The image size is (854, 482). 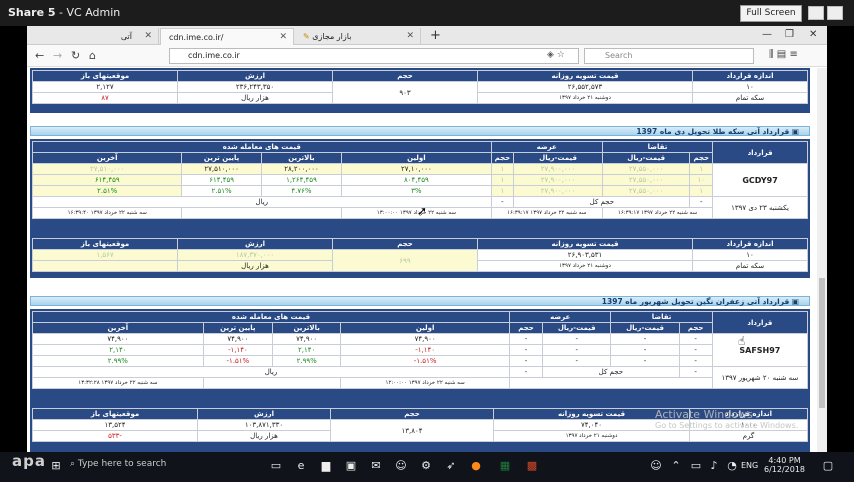 I want to click on excel-icon: ▦, so click(x=505, y=467).